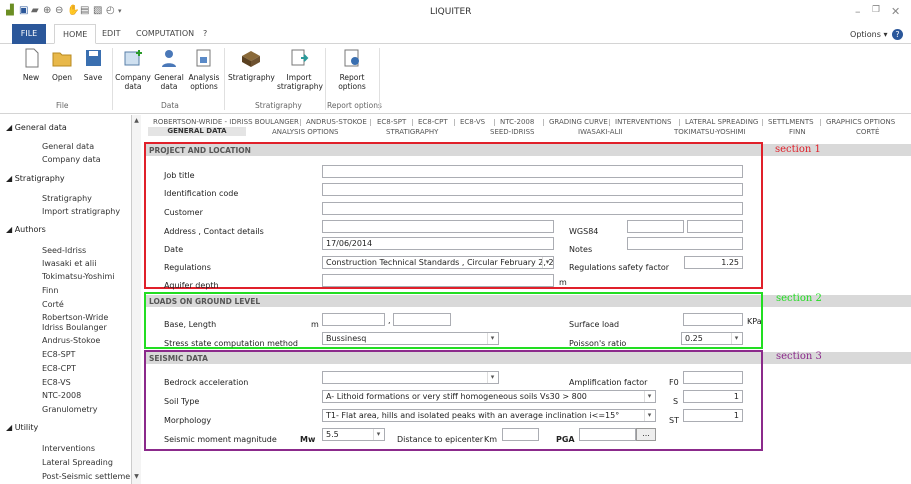  What do you see at coordinates (710, 132) in the screenshot?
I see `tab-tokimatsu-yoshimi: TOKIMATSU-YOSHIMI` at bounding box center [710, 132].